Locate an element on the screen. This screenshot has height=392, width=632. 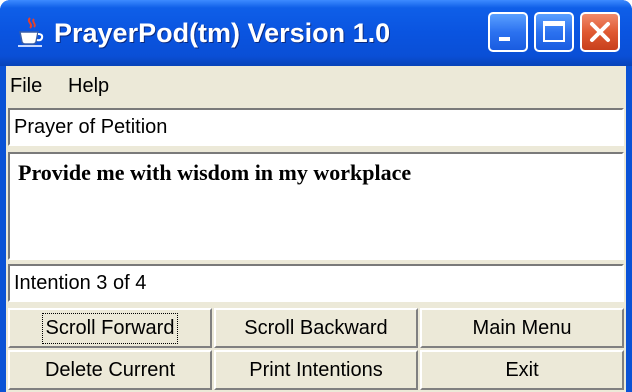
delete-current-button: Delete Current is located at coordinates (110, 370).